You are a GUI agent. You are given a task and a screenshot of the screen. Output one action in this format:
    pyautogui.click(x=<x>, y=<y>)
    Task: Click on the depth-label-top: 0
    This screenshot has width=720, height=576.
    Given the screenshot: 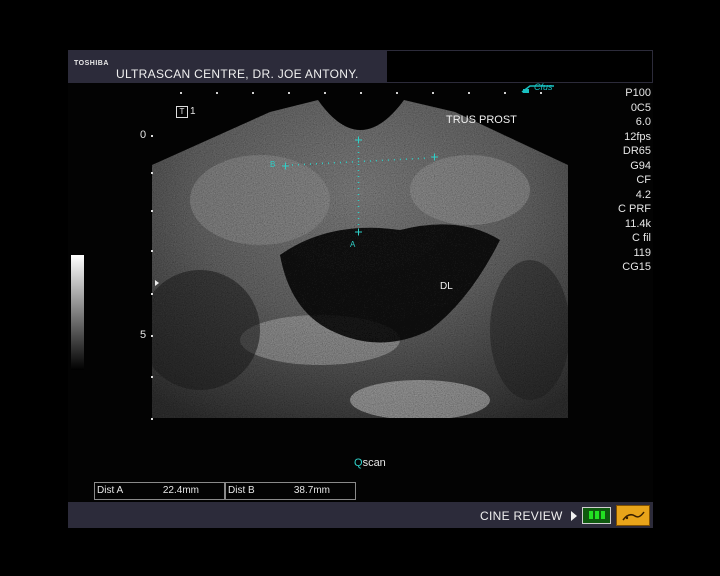 What is the action you would take?
    pyautogui.click(x=143, y=135)
    